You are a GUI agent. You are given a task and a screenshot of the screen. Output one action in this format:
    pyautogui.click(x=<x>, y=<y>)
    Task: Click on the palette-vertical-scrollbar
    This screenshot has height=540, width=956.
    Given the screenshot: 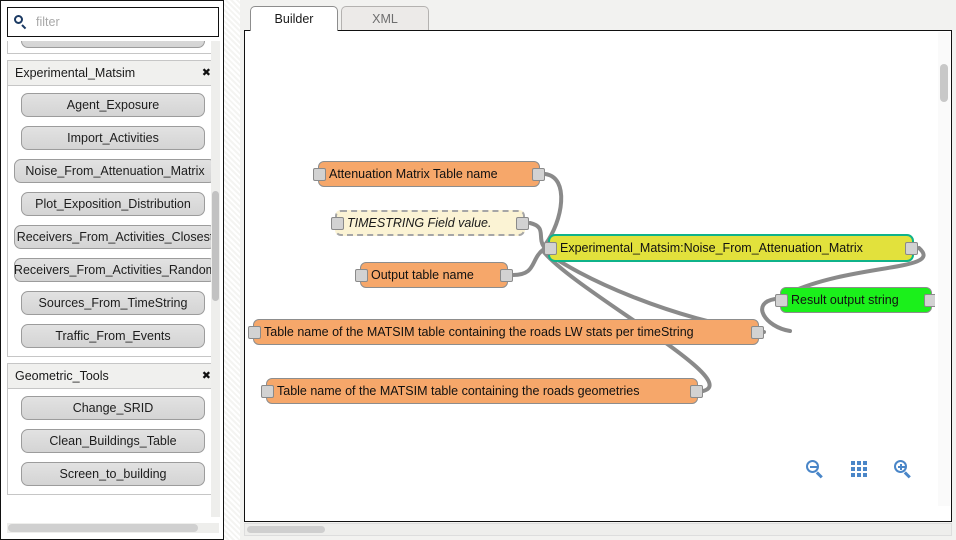 What is the action you would take?
    pyautogui.click(x=215, y=279)
    